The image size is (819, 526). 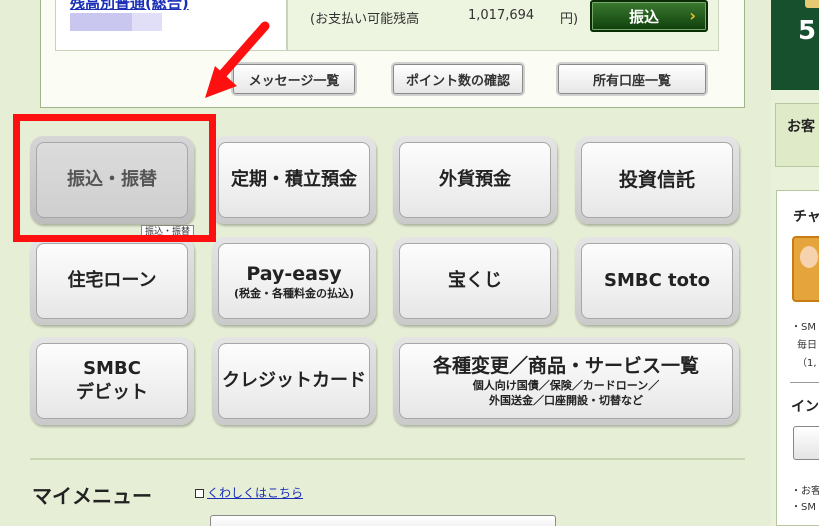 I want to click on chat-avatar-face, so click(x=809, y=257).